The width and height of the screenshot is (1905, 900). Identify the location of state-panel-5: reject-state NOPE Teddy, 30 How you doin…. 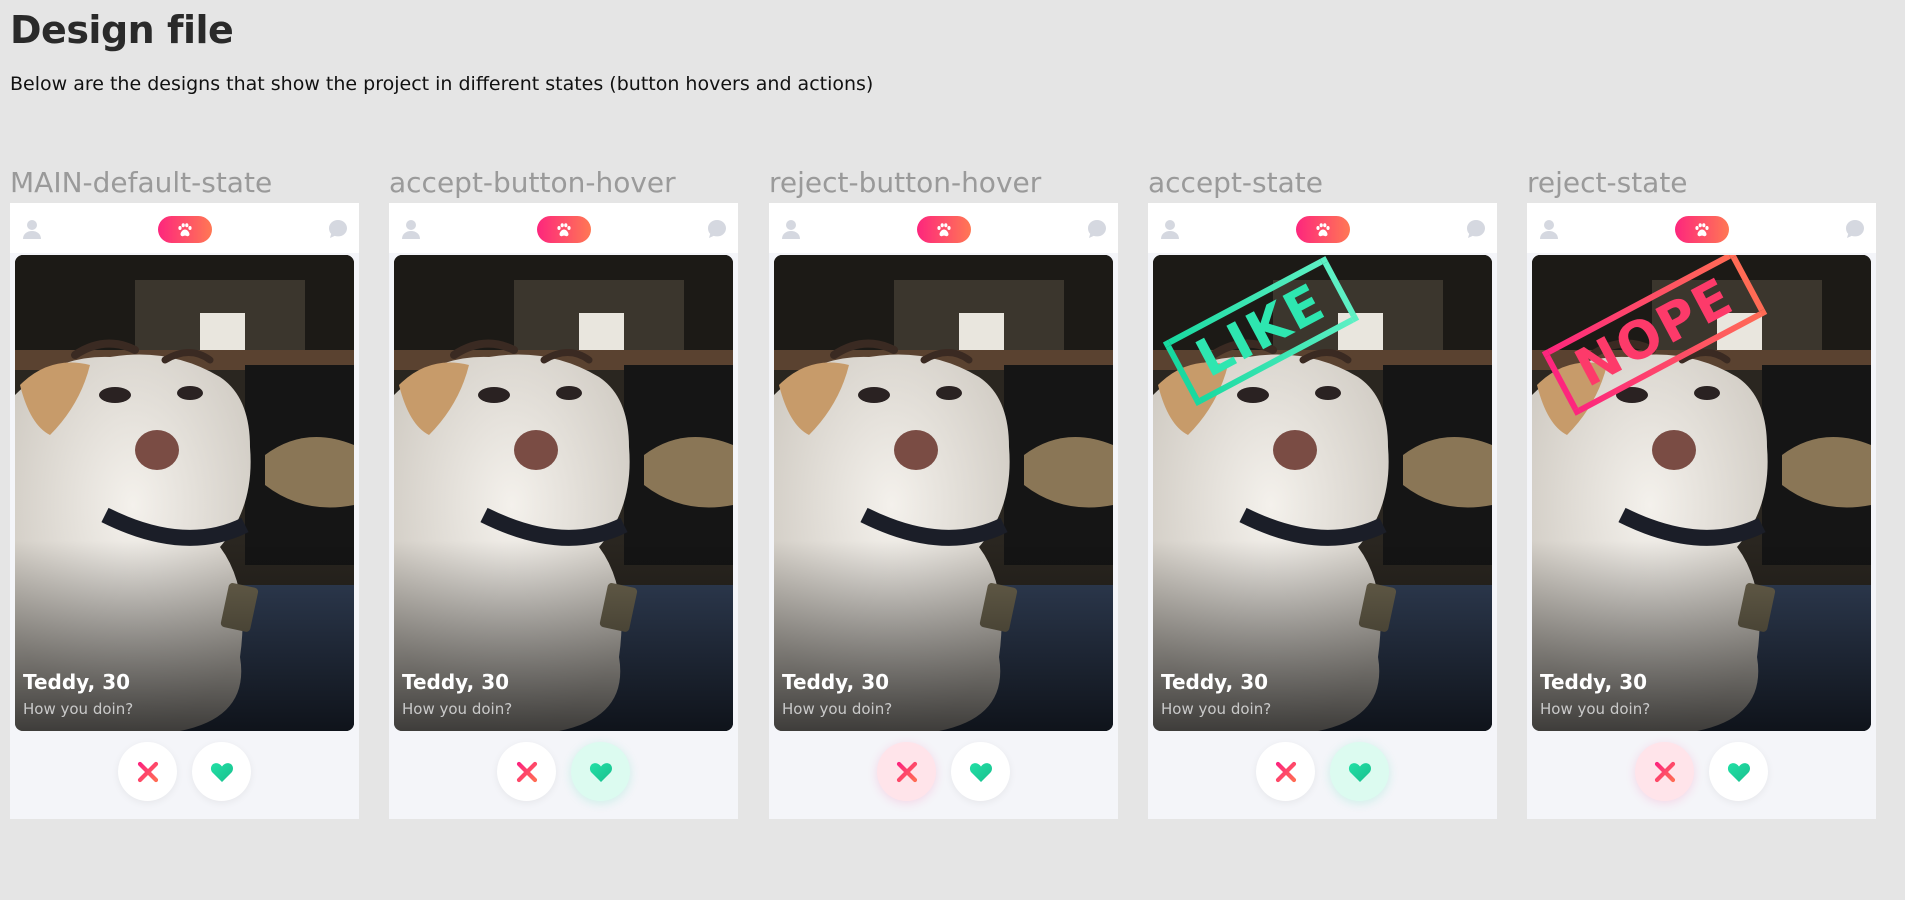
(1701, 491).